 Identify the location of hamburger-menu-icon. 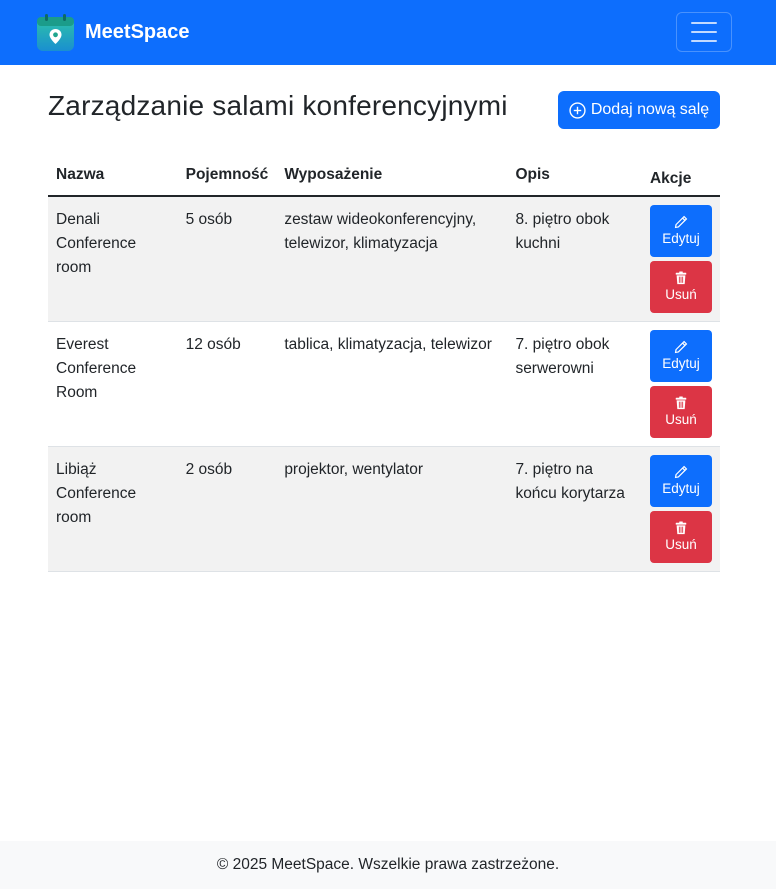
(704, 23).